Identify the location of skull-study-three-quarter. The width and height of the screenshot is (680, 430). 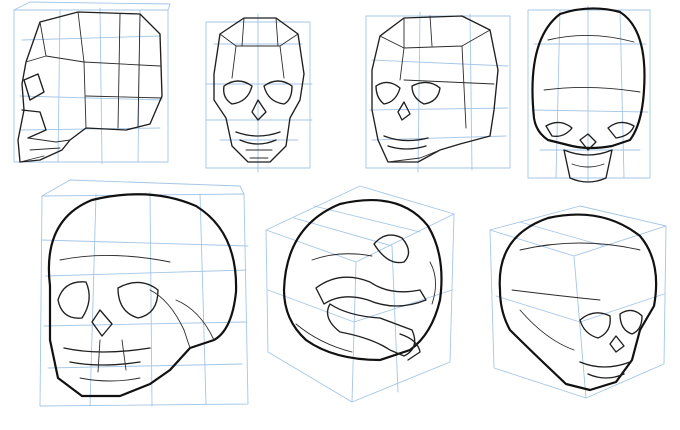
(438, 92).